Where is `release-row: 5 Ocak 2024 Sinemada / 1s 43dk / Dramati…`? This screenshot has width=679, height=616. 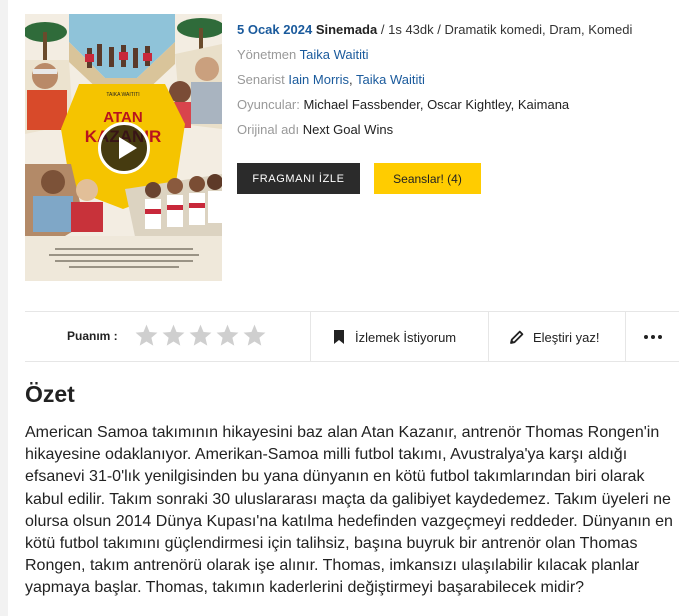 release-row: 5 Ocak 2024 Sinemada / 1s 43dk / Dramati… is located at coordinates (457, 34).